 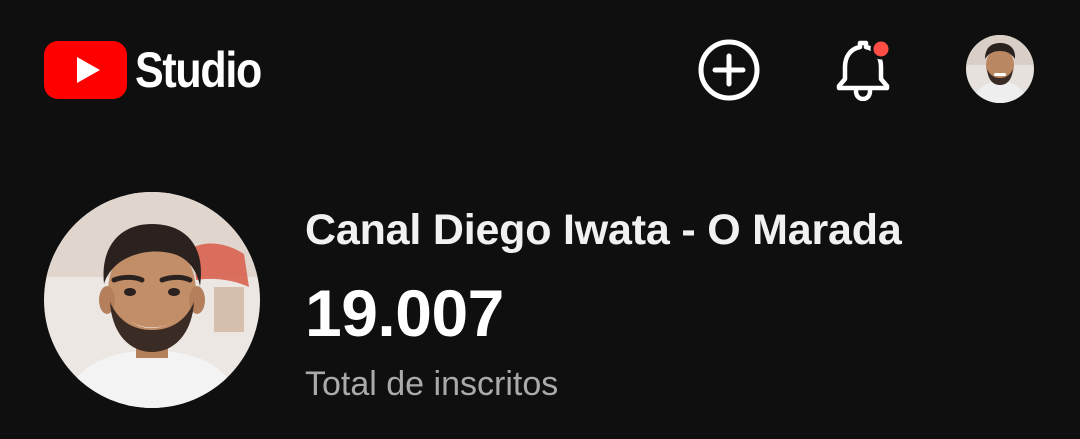 What do you see at coordinates (881, 49) in the screenshot?
I see `unread-dot` at bounding box center [881, 49].